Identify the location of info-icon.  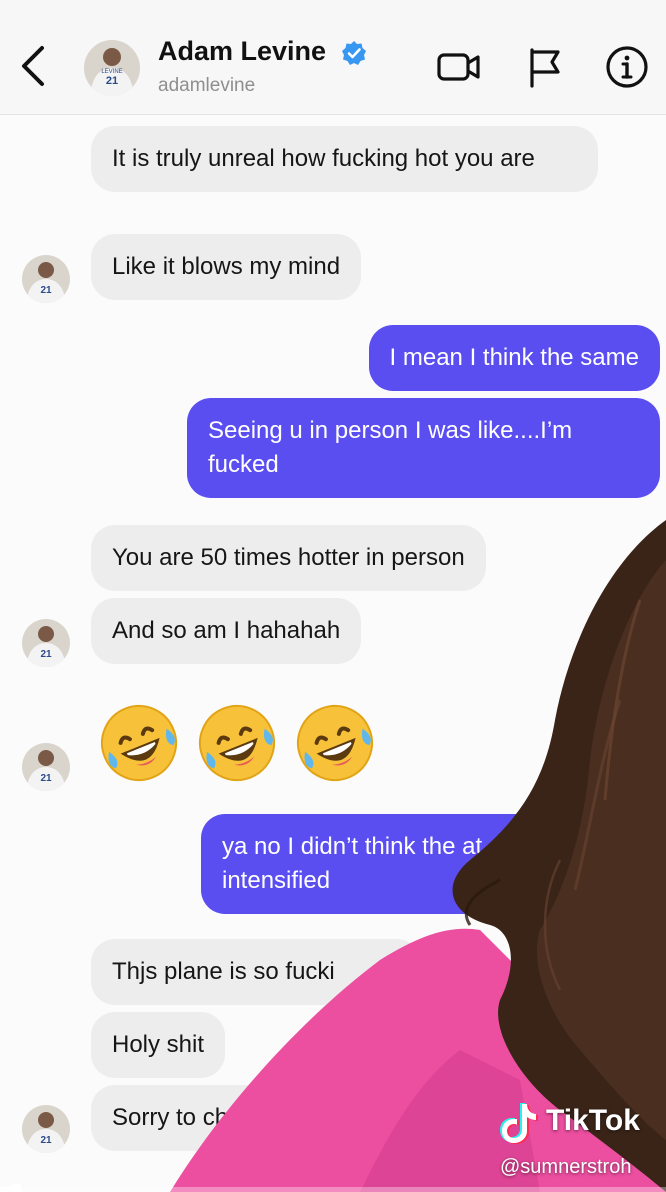
(627, 67).